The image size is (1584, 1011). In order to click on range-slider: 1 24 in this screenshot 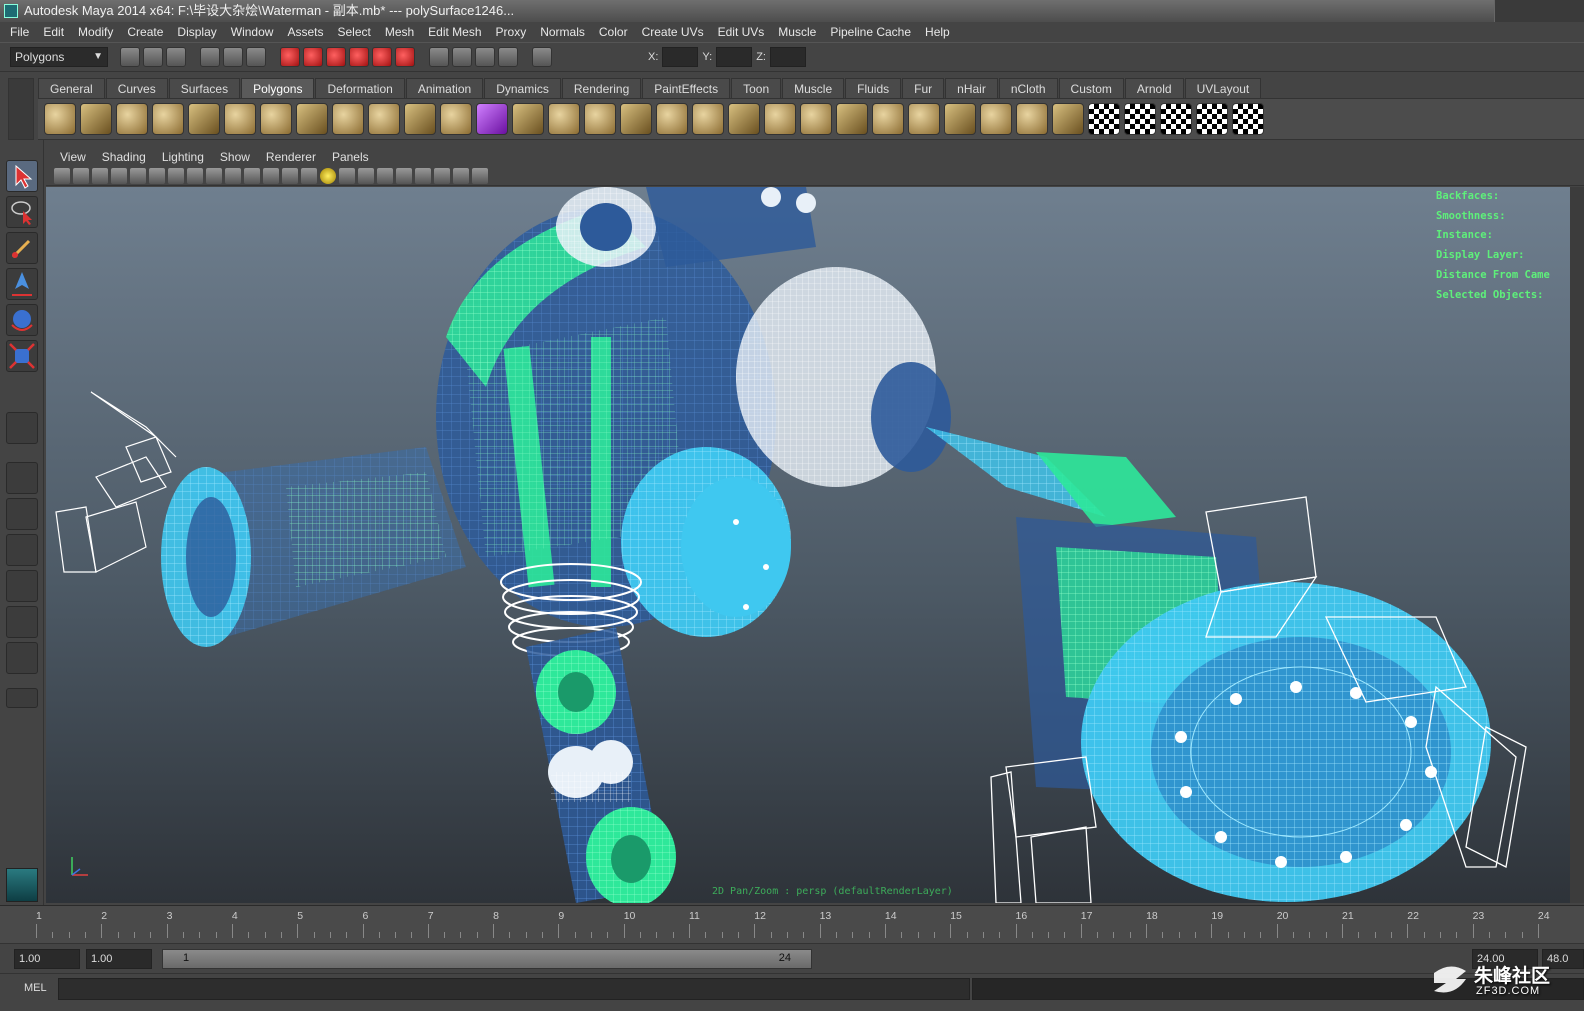, I will do `click(487, 959)`.